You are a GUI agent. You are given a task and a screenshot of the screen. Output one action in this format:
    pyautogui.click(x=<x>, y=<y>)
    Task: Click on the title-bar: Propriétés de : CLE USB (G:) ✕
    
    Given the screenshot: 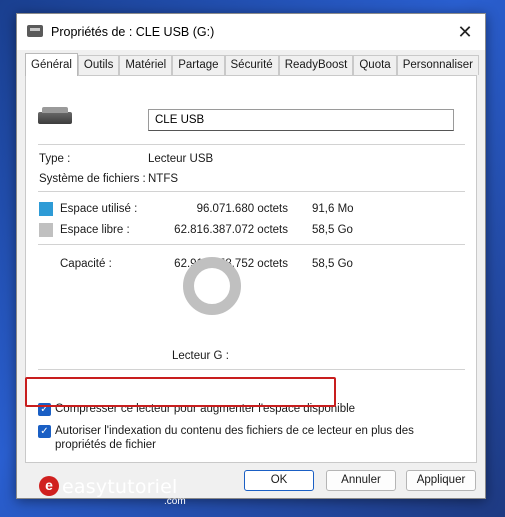 What is the action you would take?
    pyautogui.click(x=251, y=32)
    